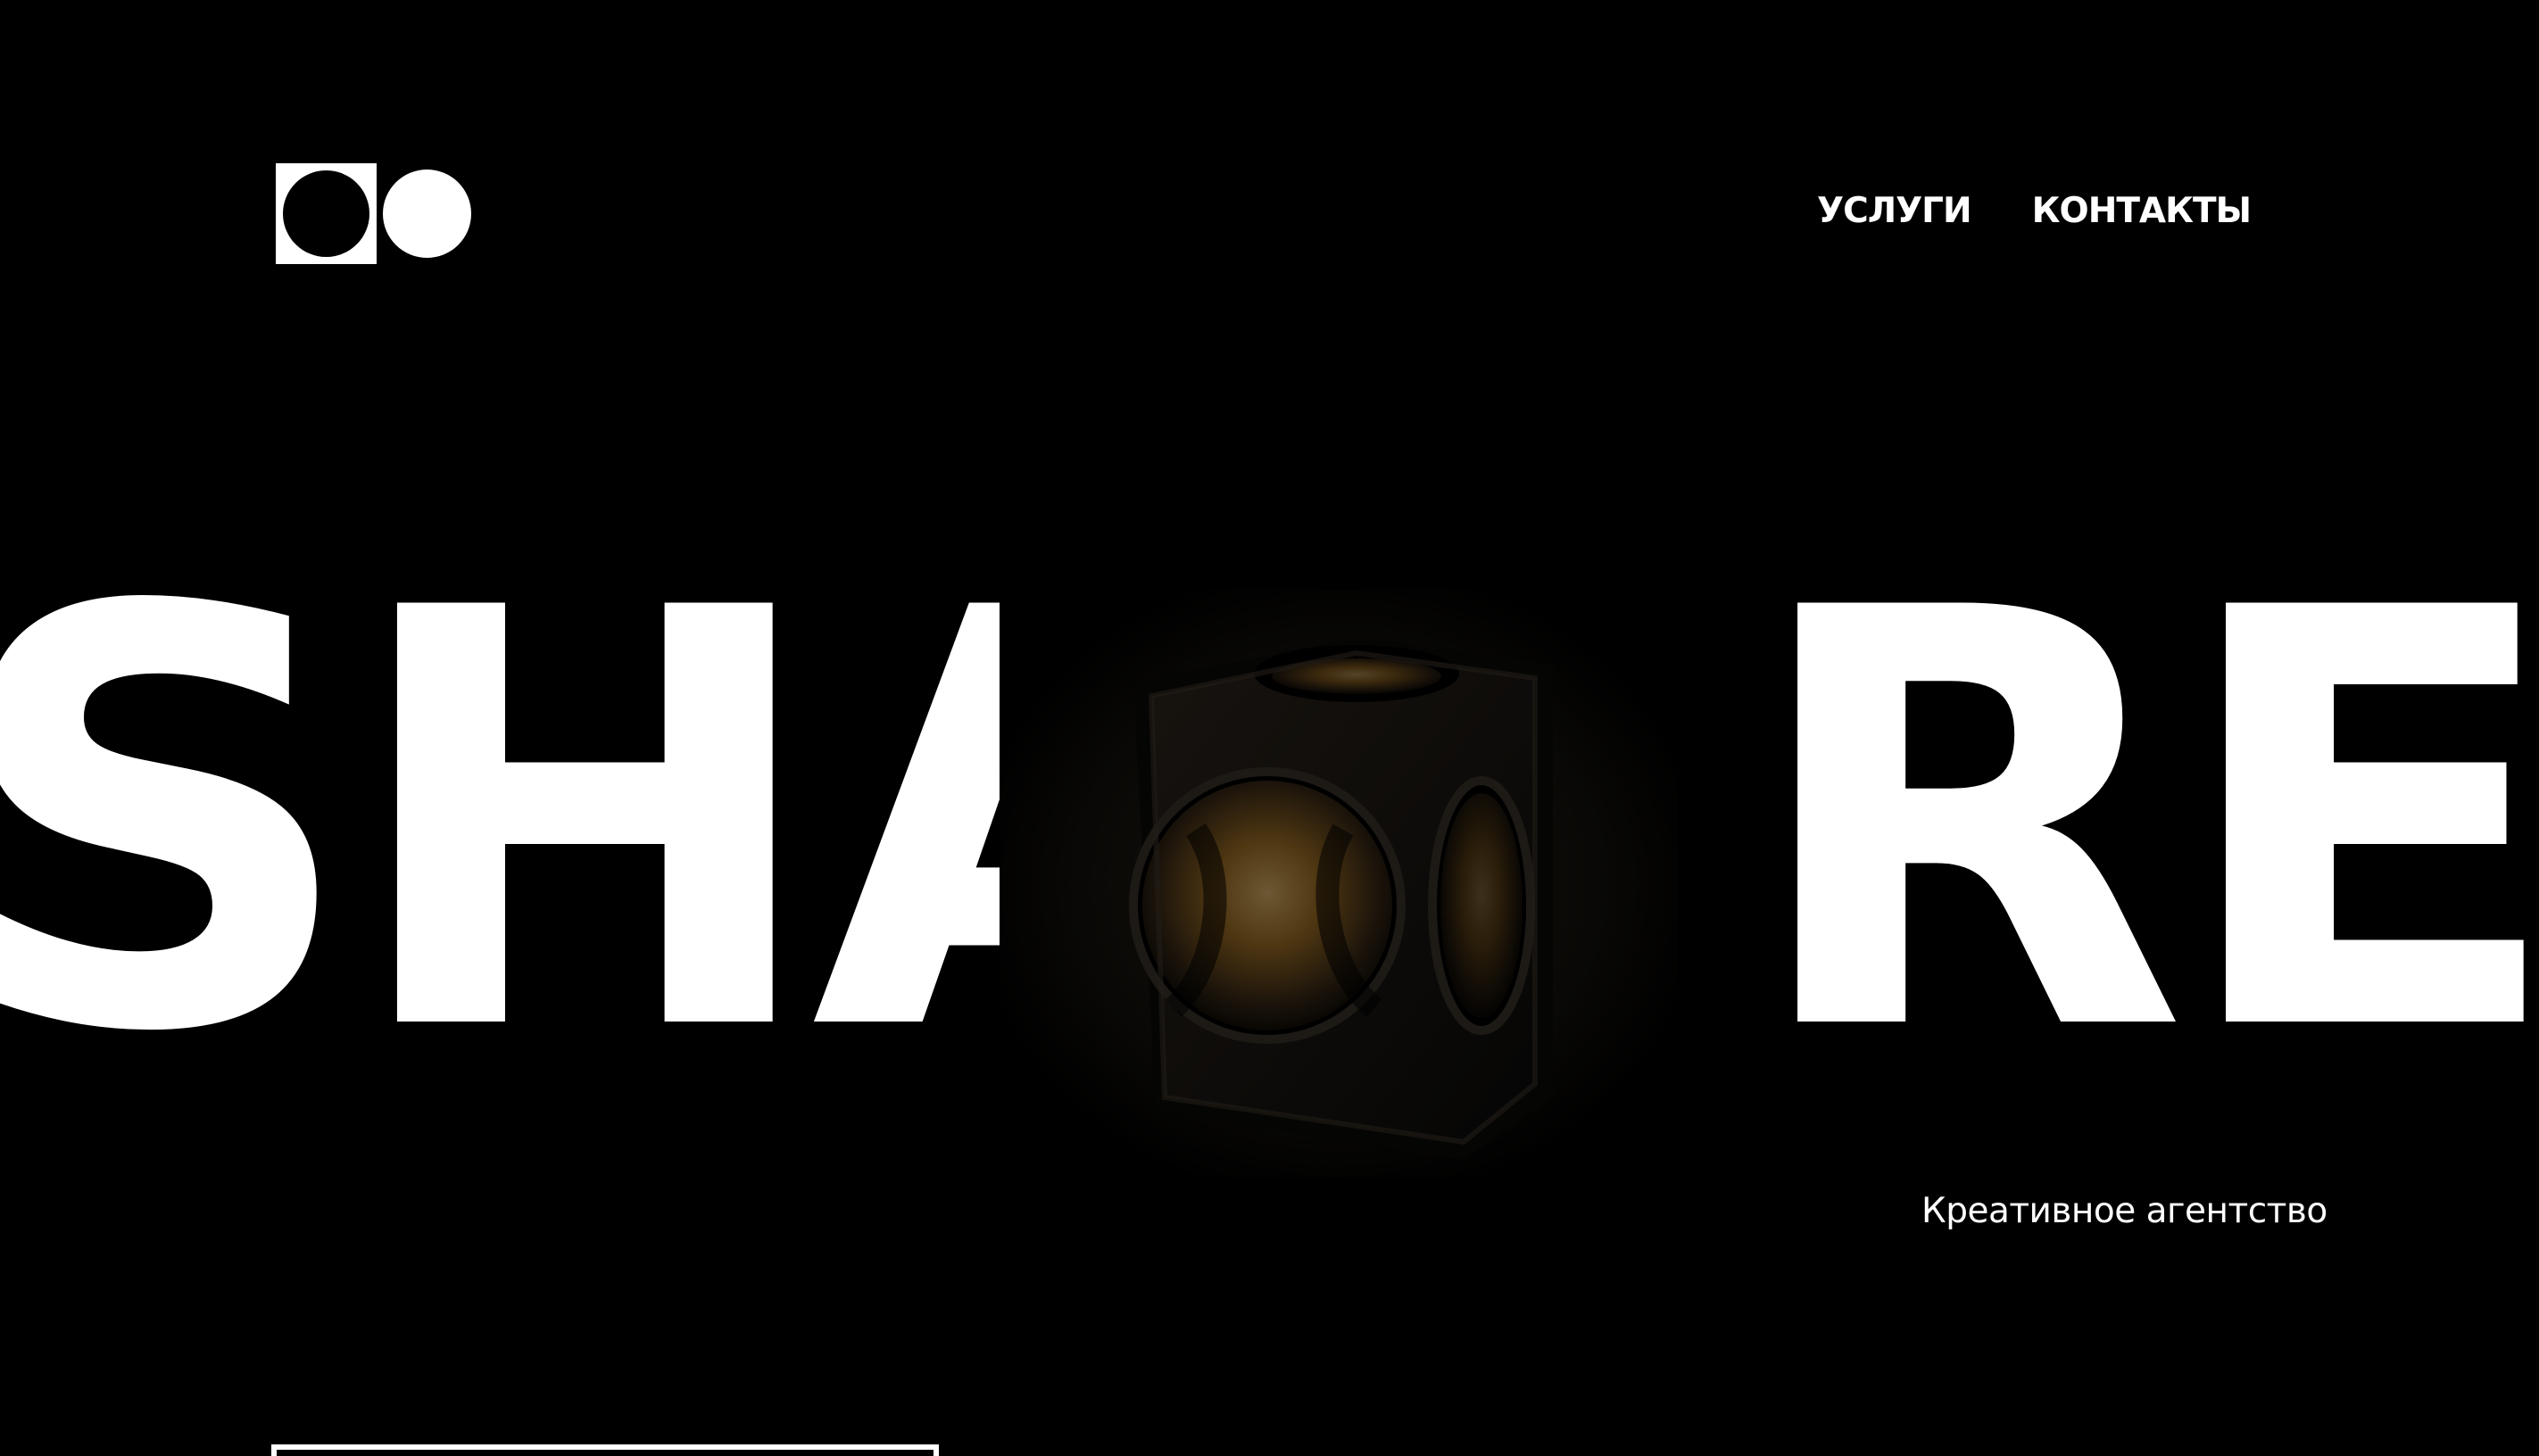  Describe the element at coordinates (605, 1450) in the screenshot. I see `cta-outline` at that location.